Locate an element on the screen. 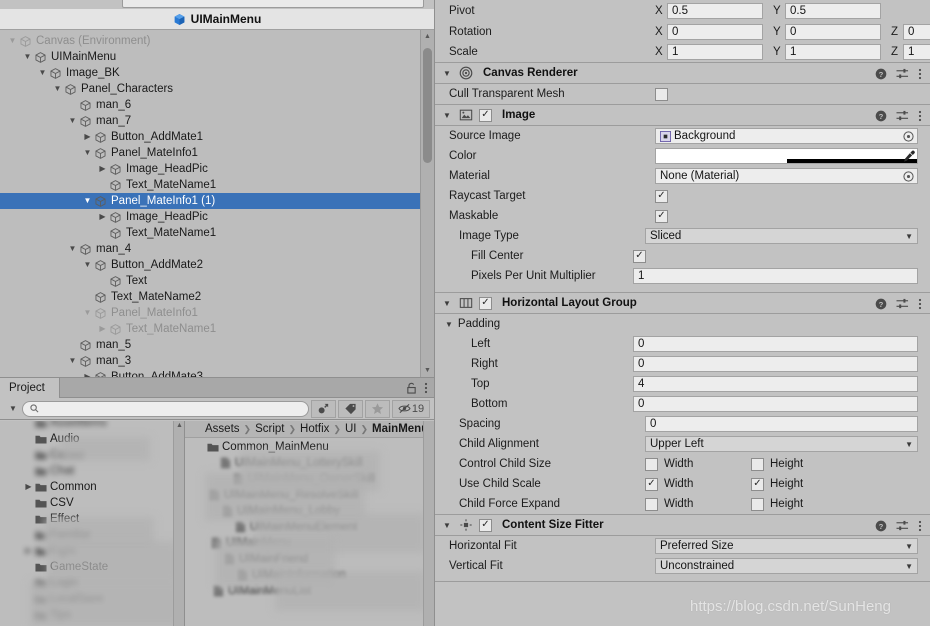 This screenshot has width=930, height=626. project-folder-item: AssetItems is located at coordinates (87, 426).